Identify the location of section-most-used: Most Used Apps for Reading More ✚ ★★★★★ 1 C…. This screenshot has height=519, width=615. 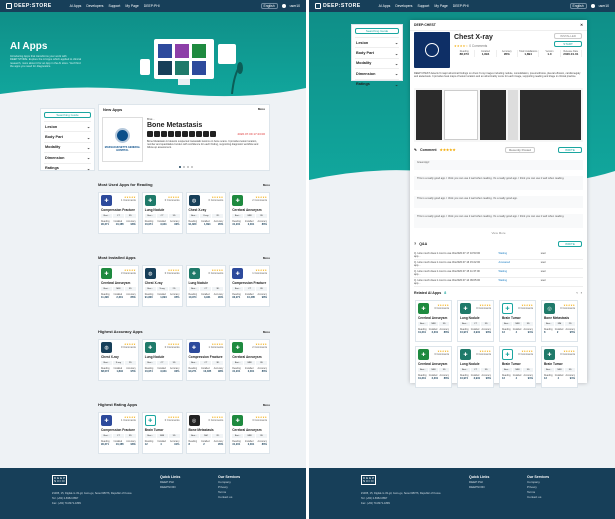
(184, 208).